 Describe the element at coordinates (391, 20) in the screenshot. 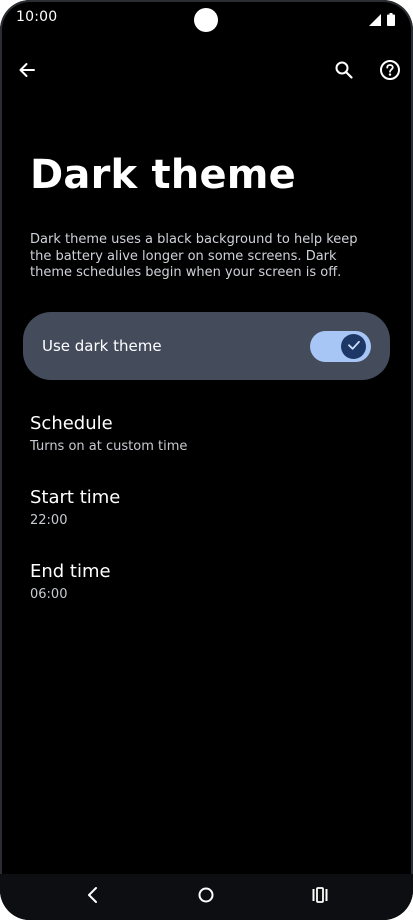

I see `battery-icon` at that location.